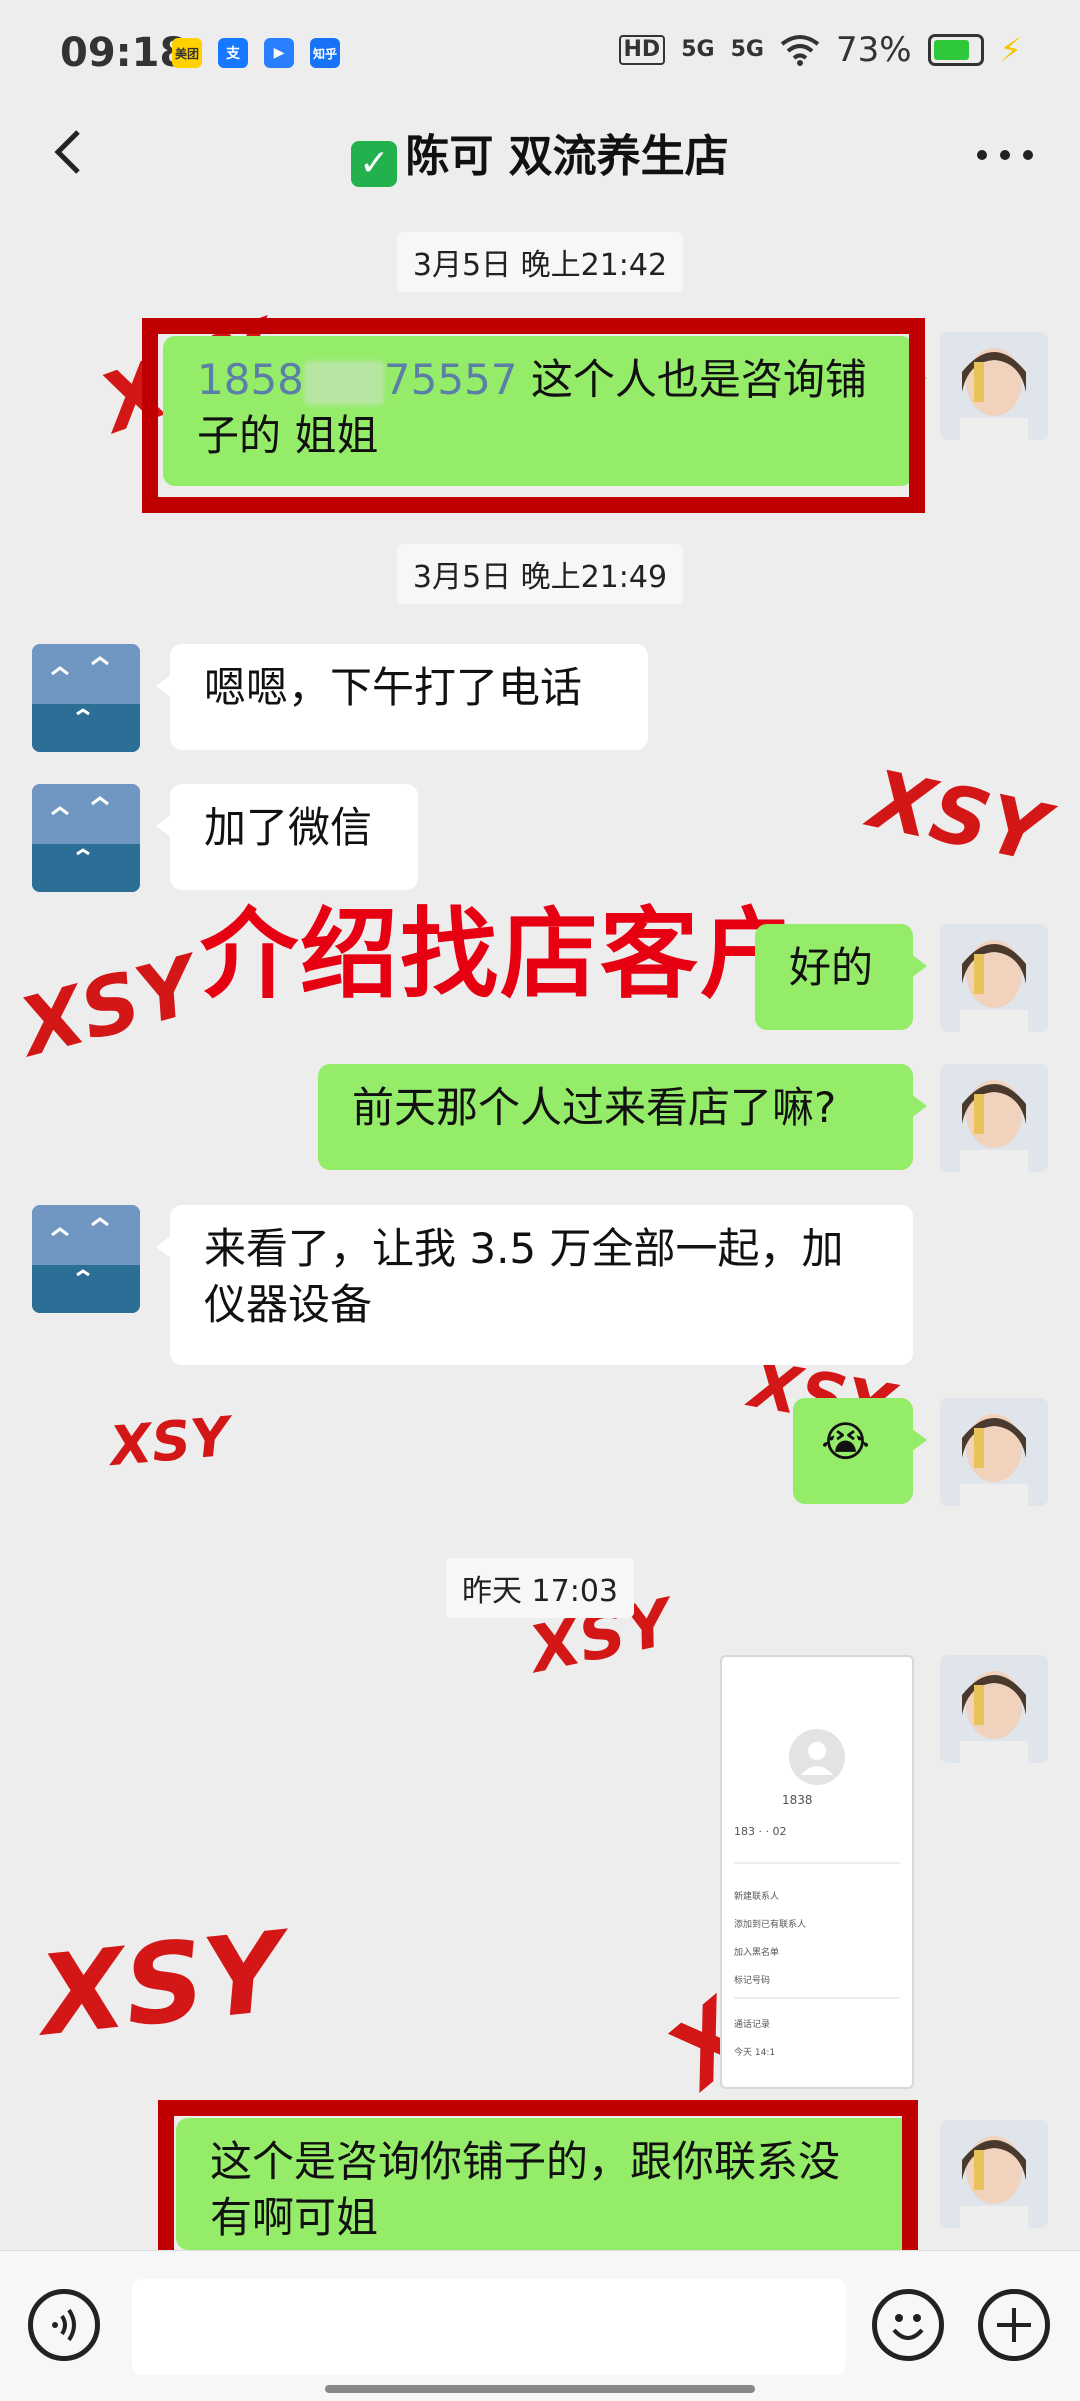  What do you see at coordinates (752, 1981) in the screenshot?
I see `screenshot-menu-item: 标记号码` at bounding box center [752, 1981].